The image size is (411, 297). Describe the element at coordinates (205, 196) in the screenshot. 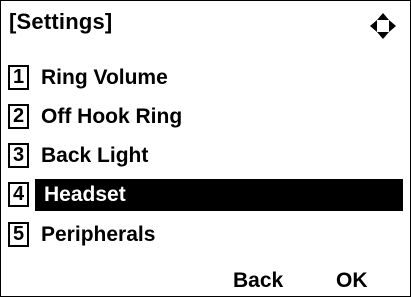

I see `menu-item-headset: 4 Headset` at that location.